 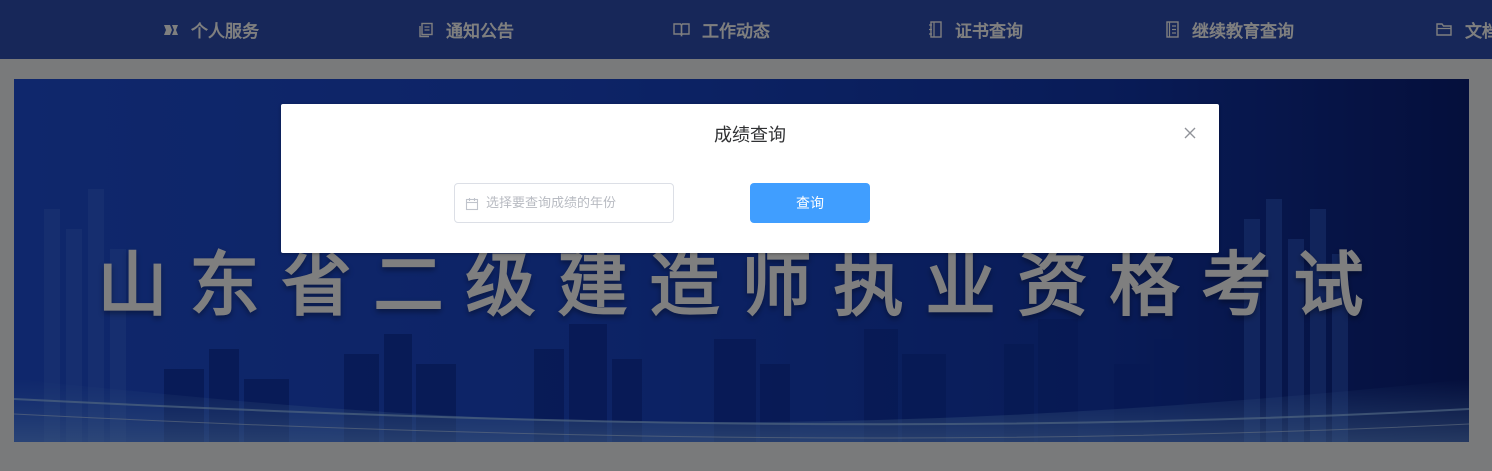 I want to click on query-button: 查询, so click(x=810, y=203).